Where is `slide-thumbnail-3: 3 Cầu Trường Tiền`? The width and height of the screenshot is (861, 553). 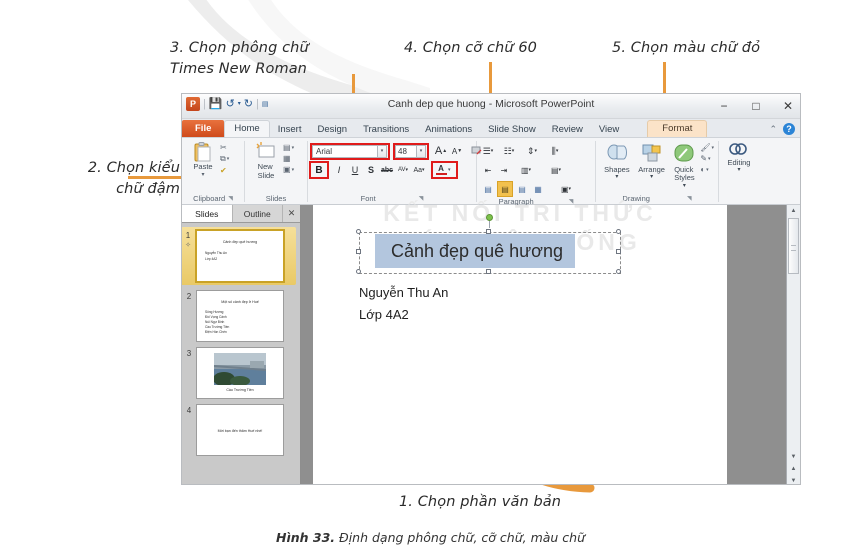 slide-thumbnail-3: 3 Cầu Trường Tiền is located at coordinates (239, 373).